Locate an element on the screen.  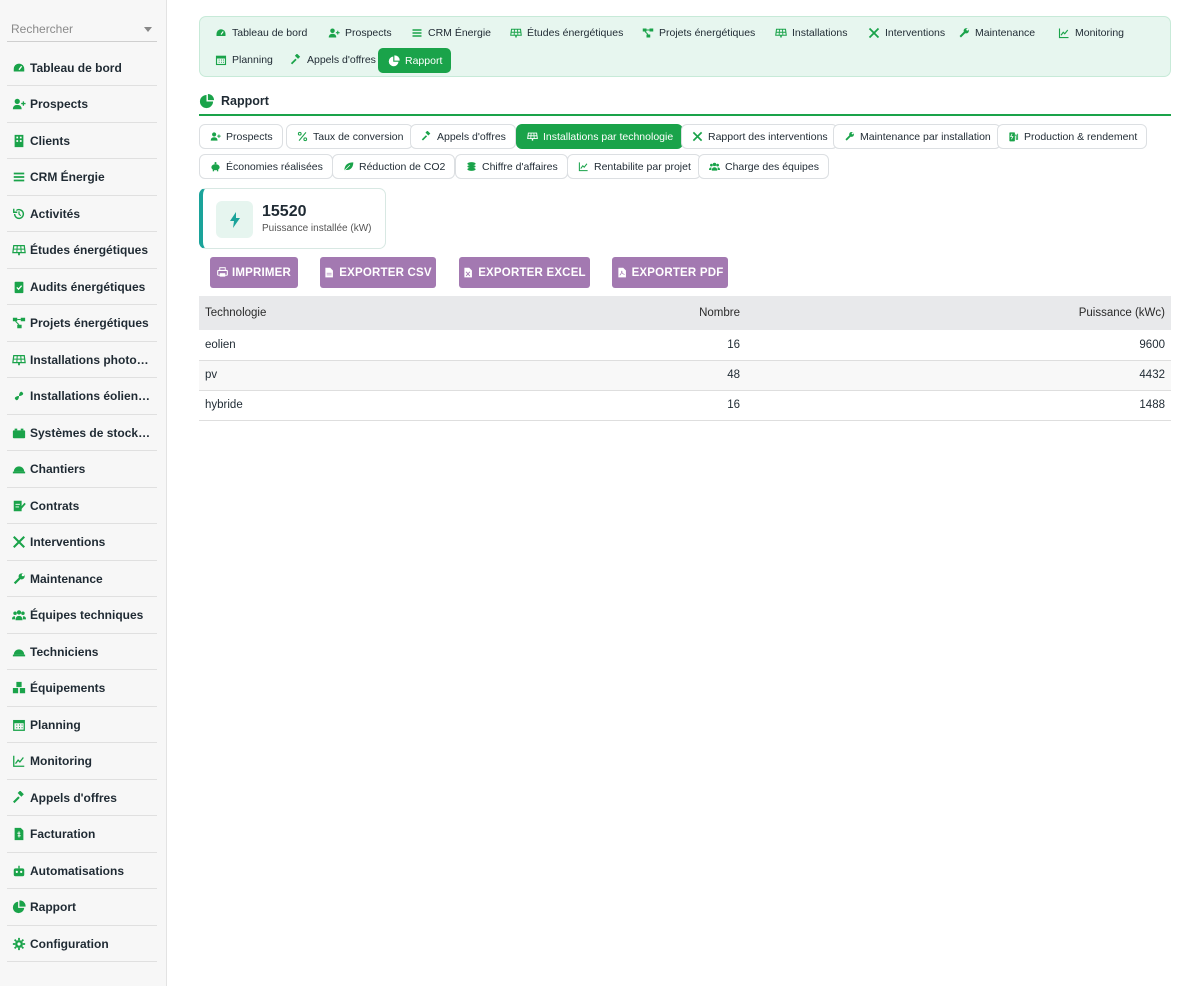
sidebar-item-interventions: Interventions is located at coordinates (82, 543).